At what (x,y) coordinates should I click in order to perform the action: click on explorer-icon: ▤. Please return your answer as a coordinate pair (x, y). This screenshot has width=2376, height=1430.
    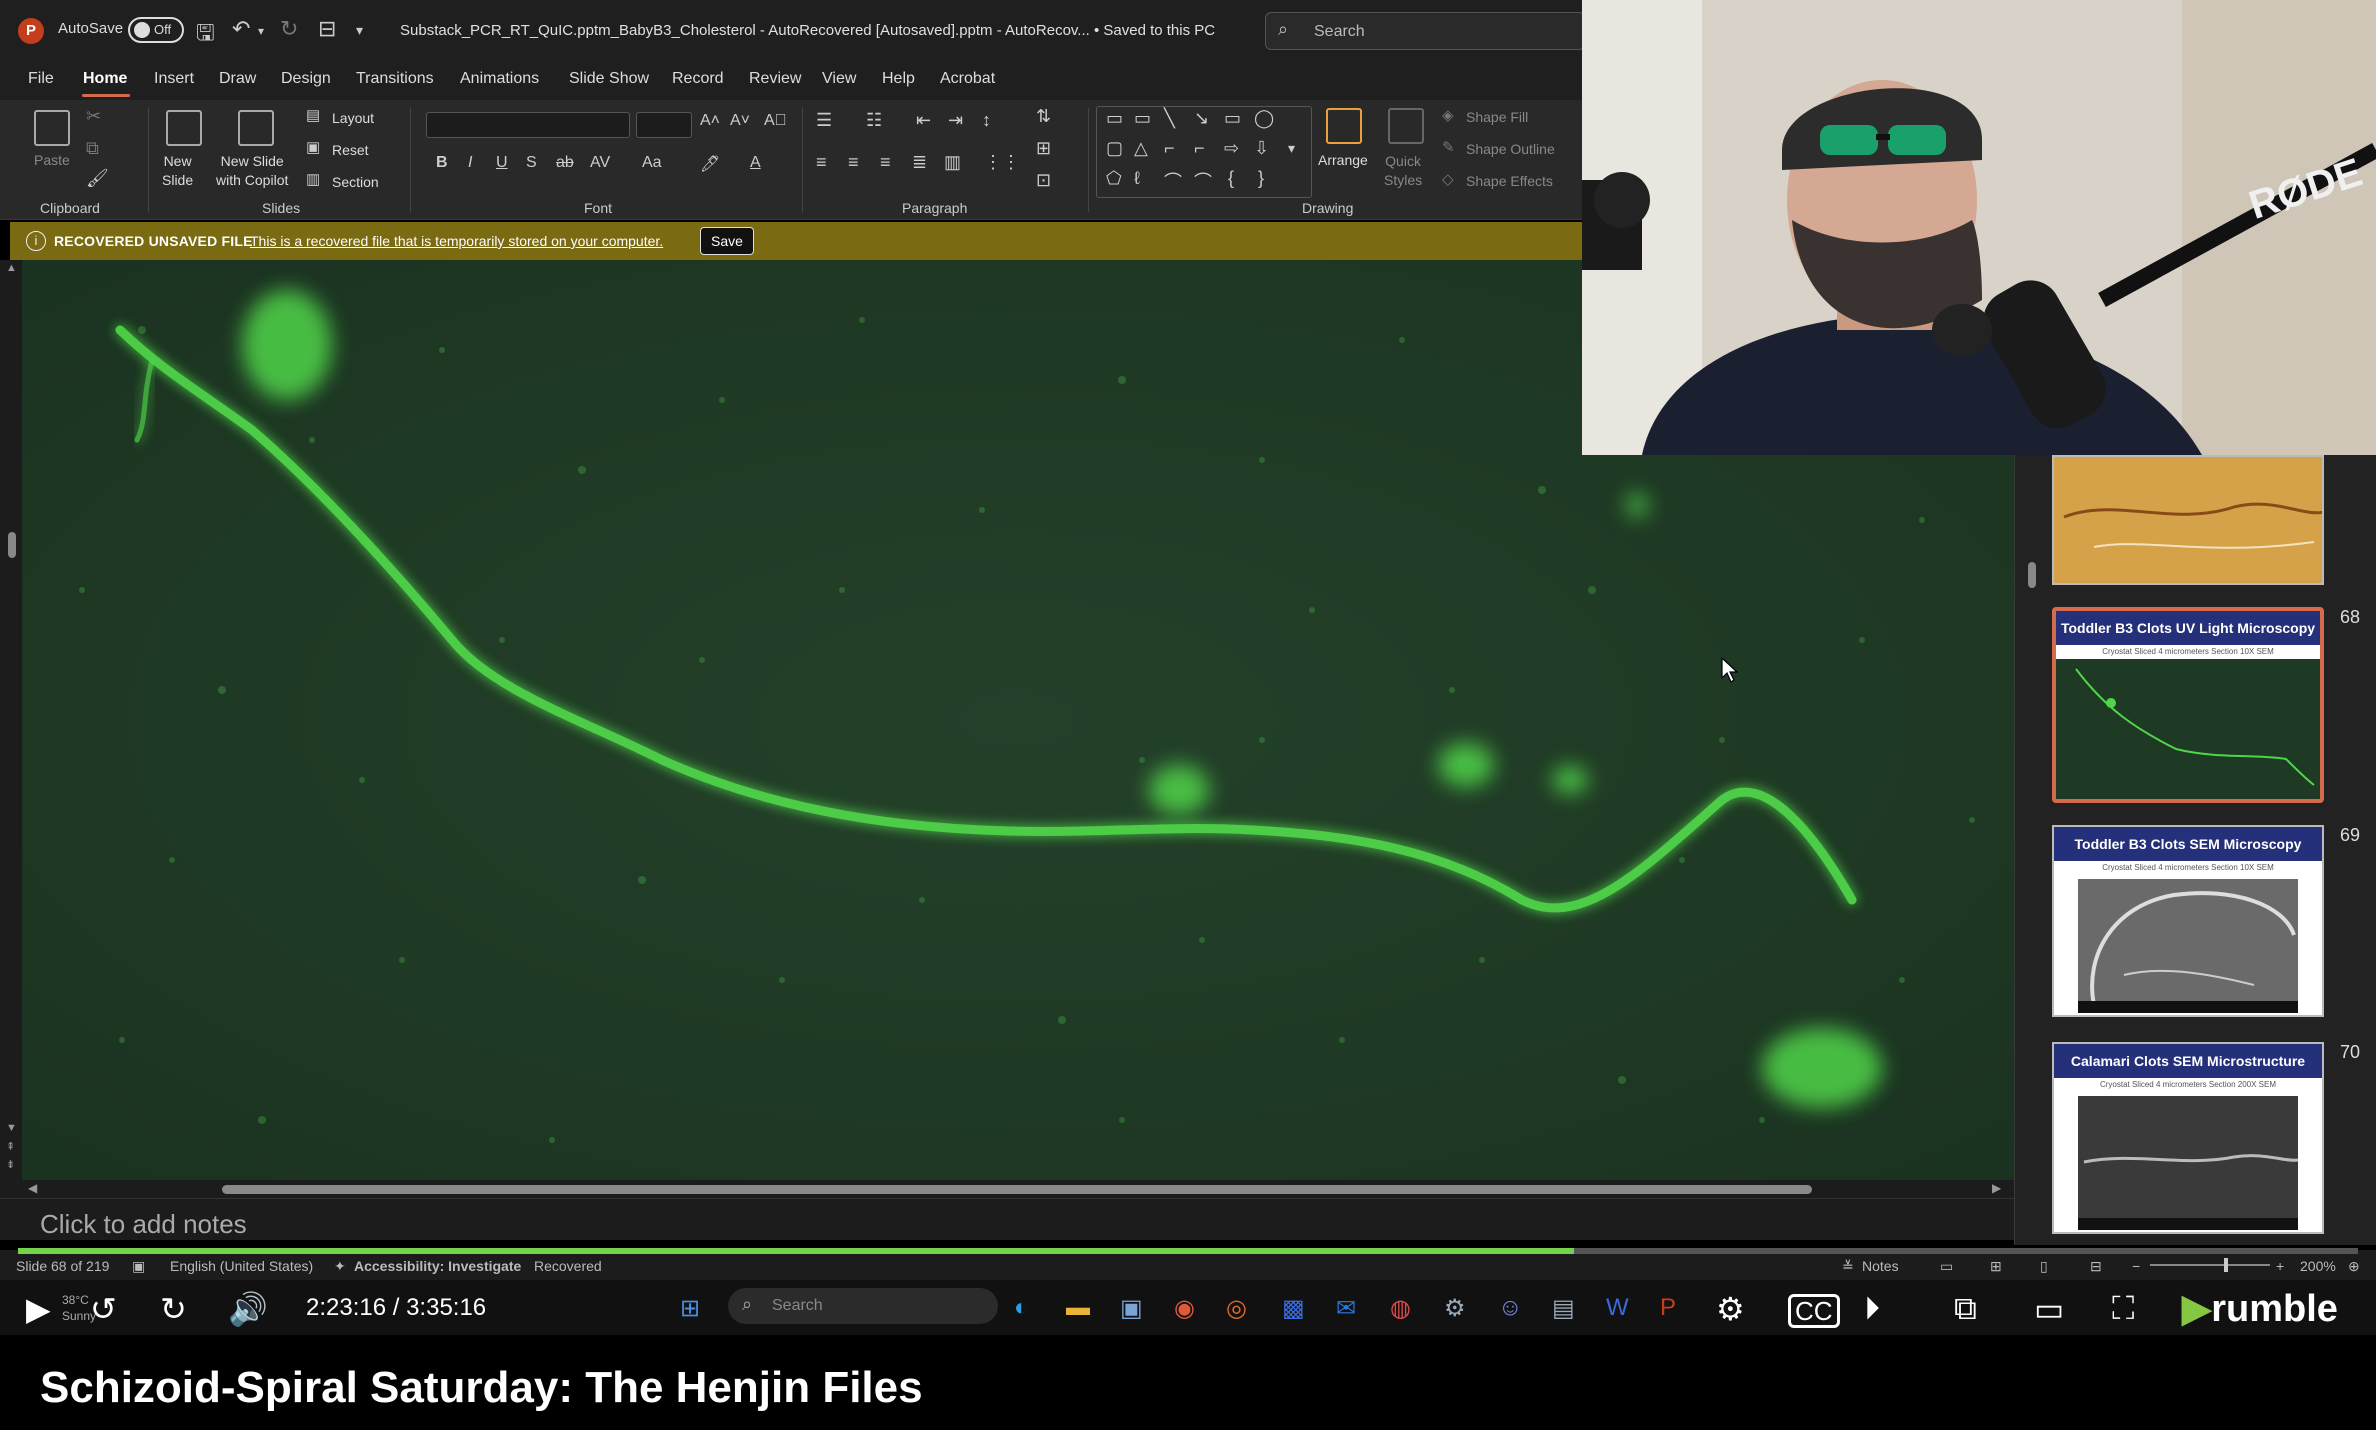
    Looking at the image, I should click on (1563, 1308).